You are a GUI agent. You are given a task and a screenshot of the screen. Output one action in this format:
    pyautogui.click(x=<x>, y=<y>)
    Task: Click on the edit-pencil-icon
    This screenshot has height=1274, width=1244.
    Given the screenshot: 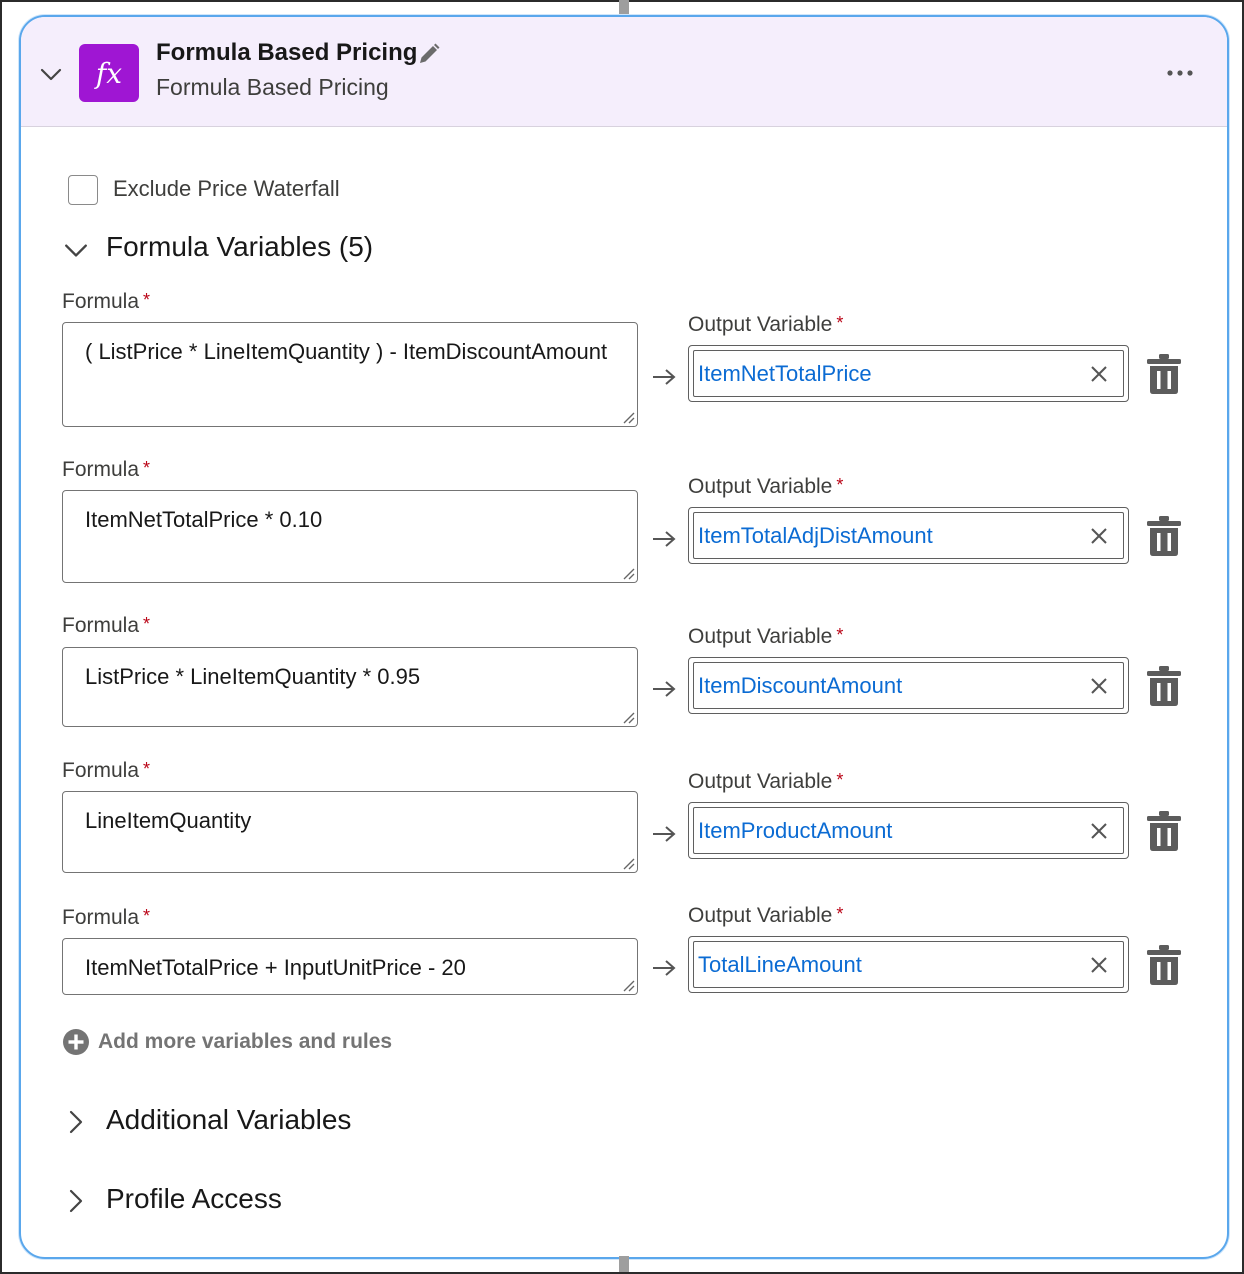 What is the action you would take?
    pyautogui.click(x=429, y=54)
    